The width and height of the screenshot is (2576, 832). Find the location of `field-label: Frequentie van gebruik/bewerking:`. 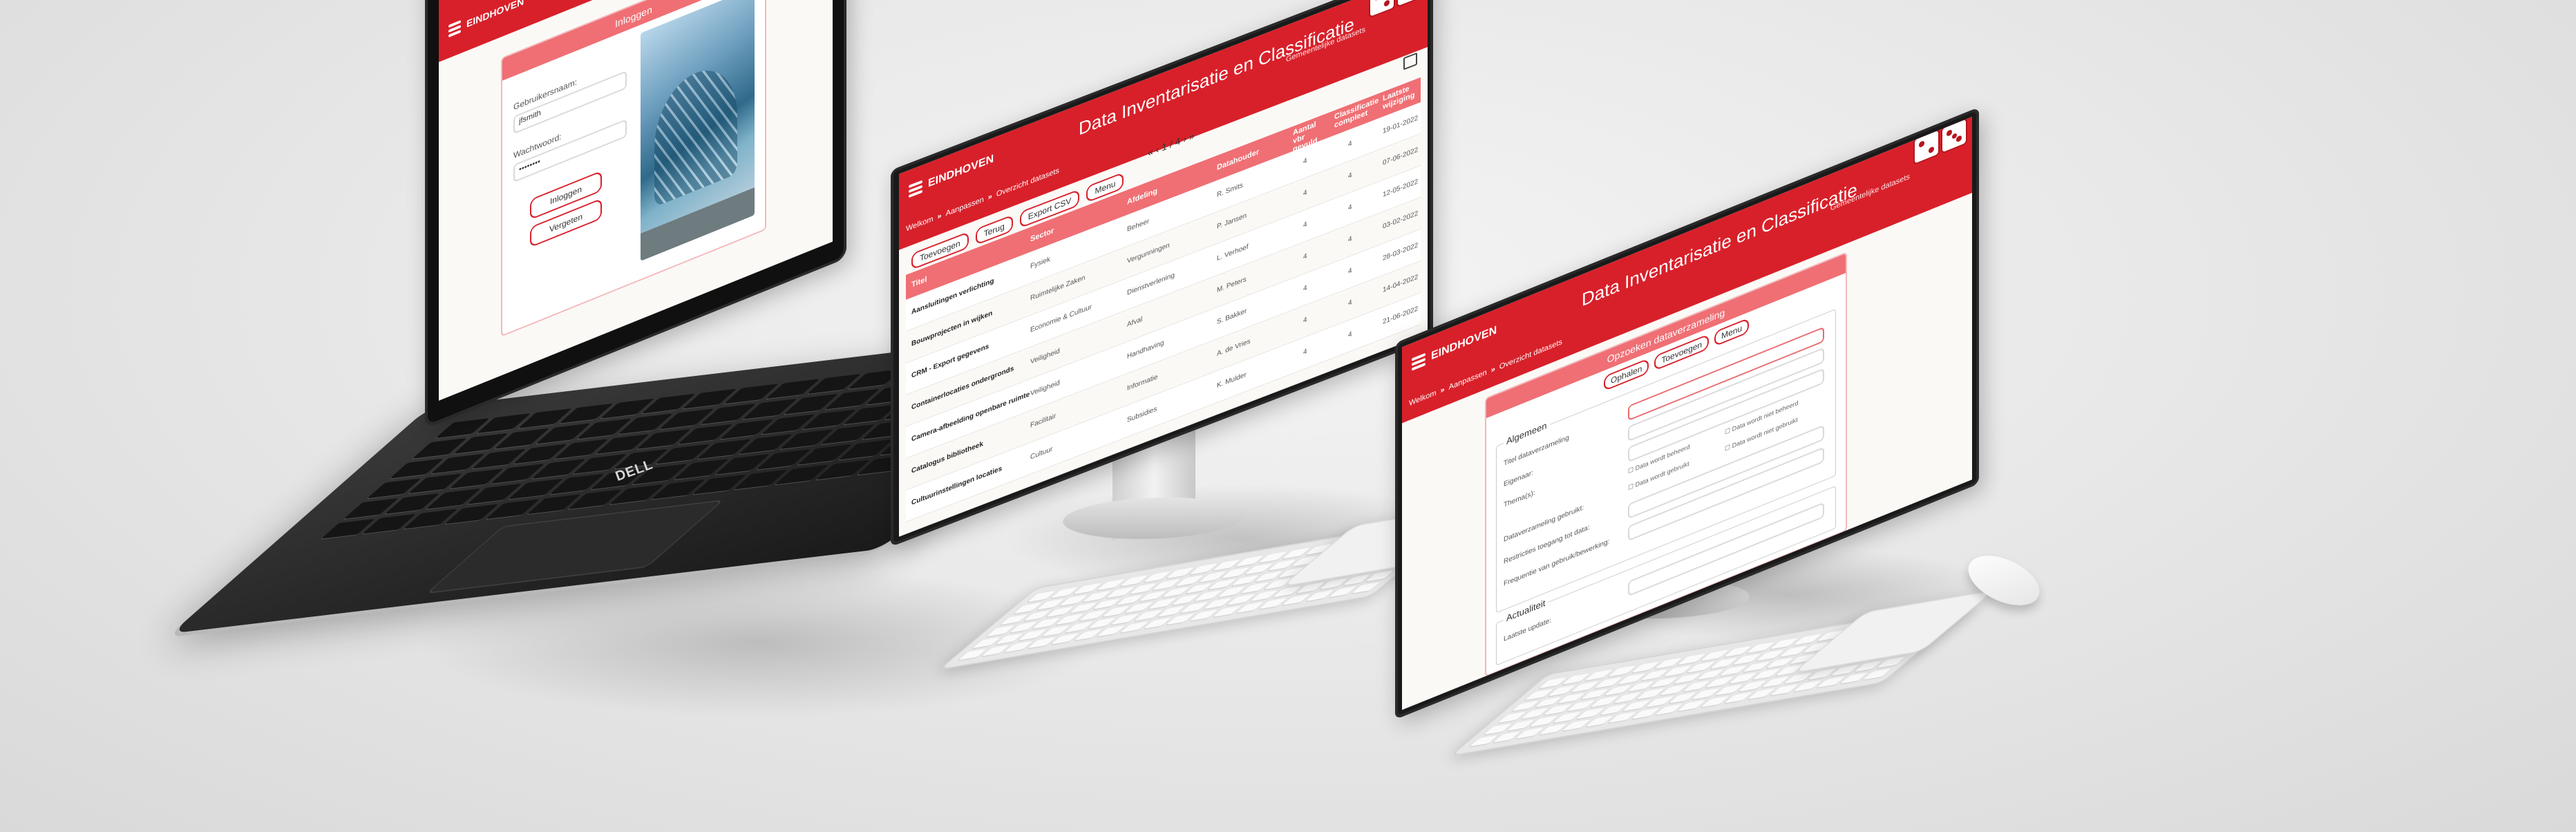

field-label: Frequentie van gebruik/bewerking: is located at coordinates (1557, 562).